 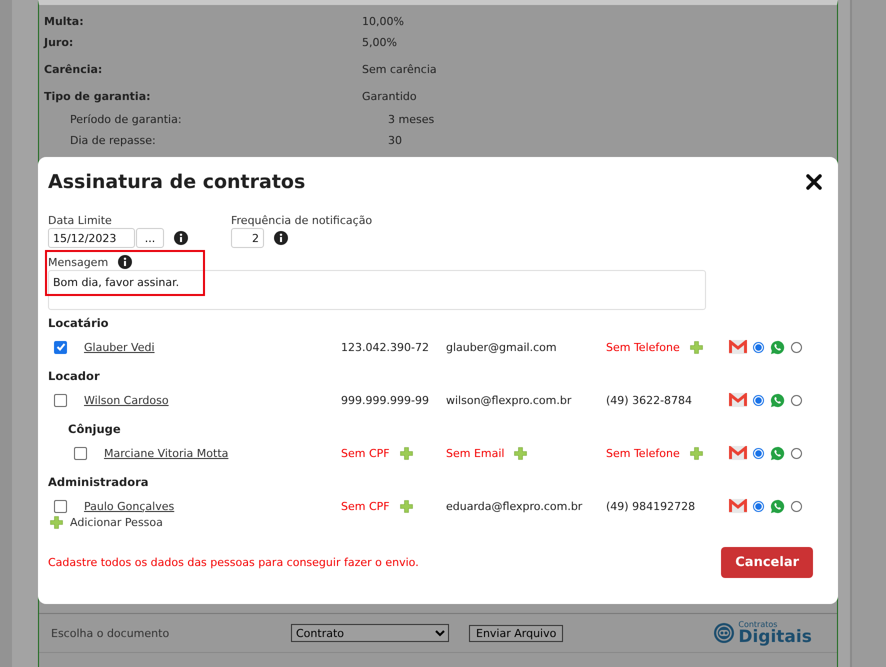 What do you see at coordinates (411, 119) in the screenshot?
I see `field-value: 3 meses` at bounding box center [411, 119].